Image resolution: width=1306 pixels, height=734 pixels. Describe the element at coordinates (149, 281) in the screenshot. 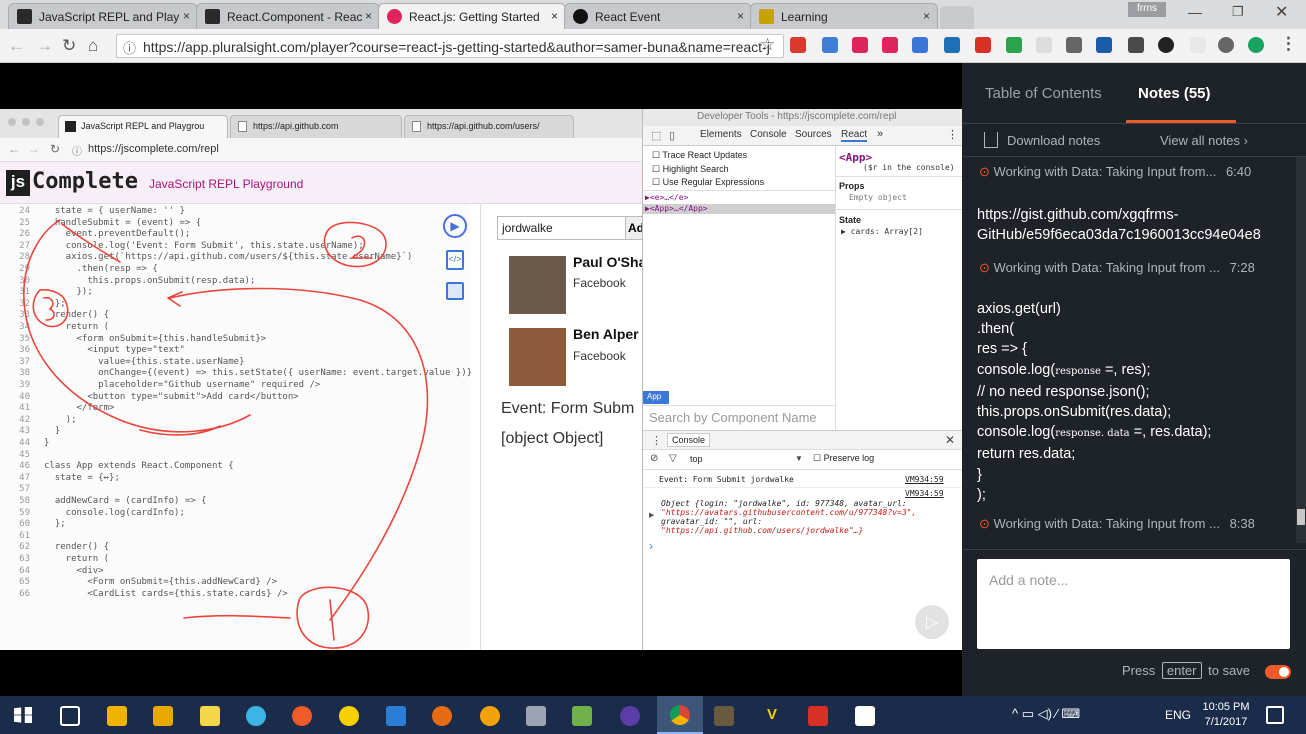

I see `code-line: this.props.onSubmit(resp.data);` at that location.